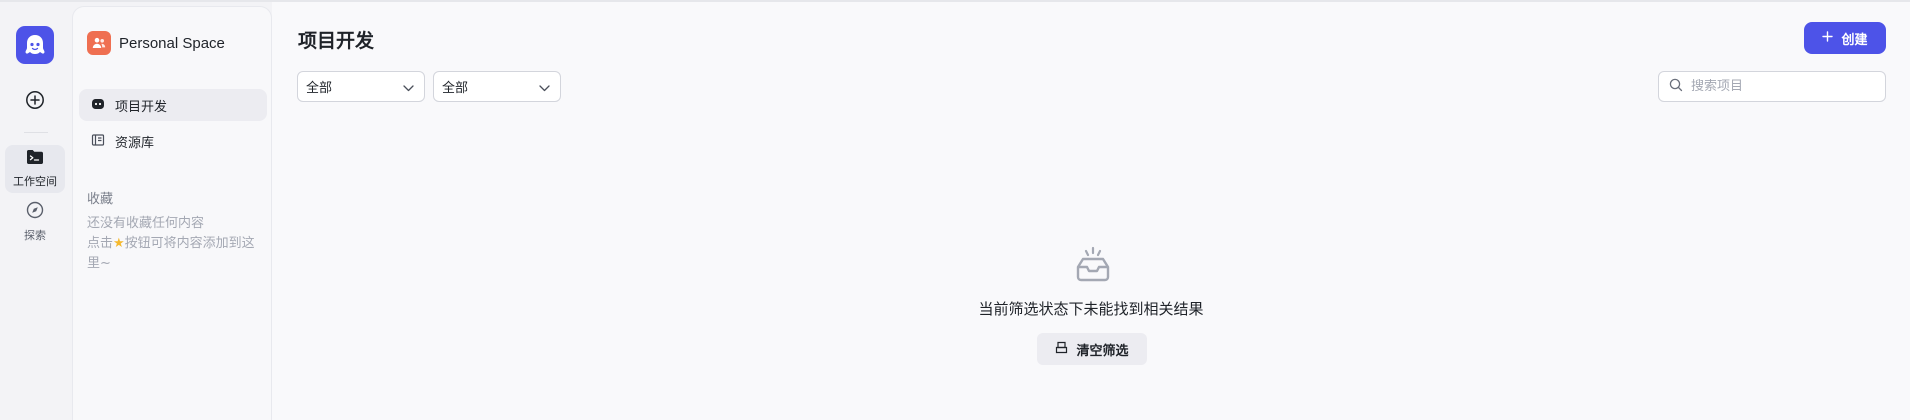 This screenshot has width=1910, height=420. I want to click on library-icon, so click(98, 141).